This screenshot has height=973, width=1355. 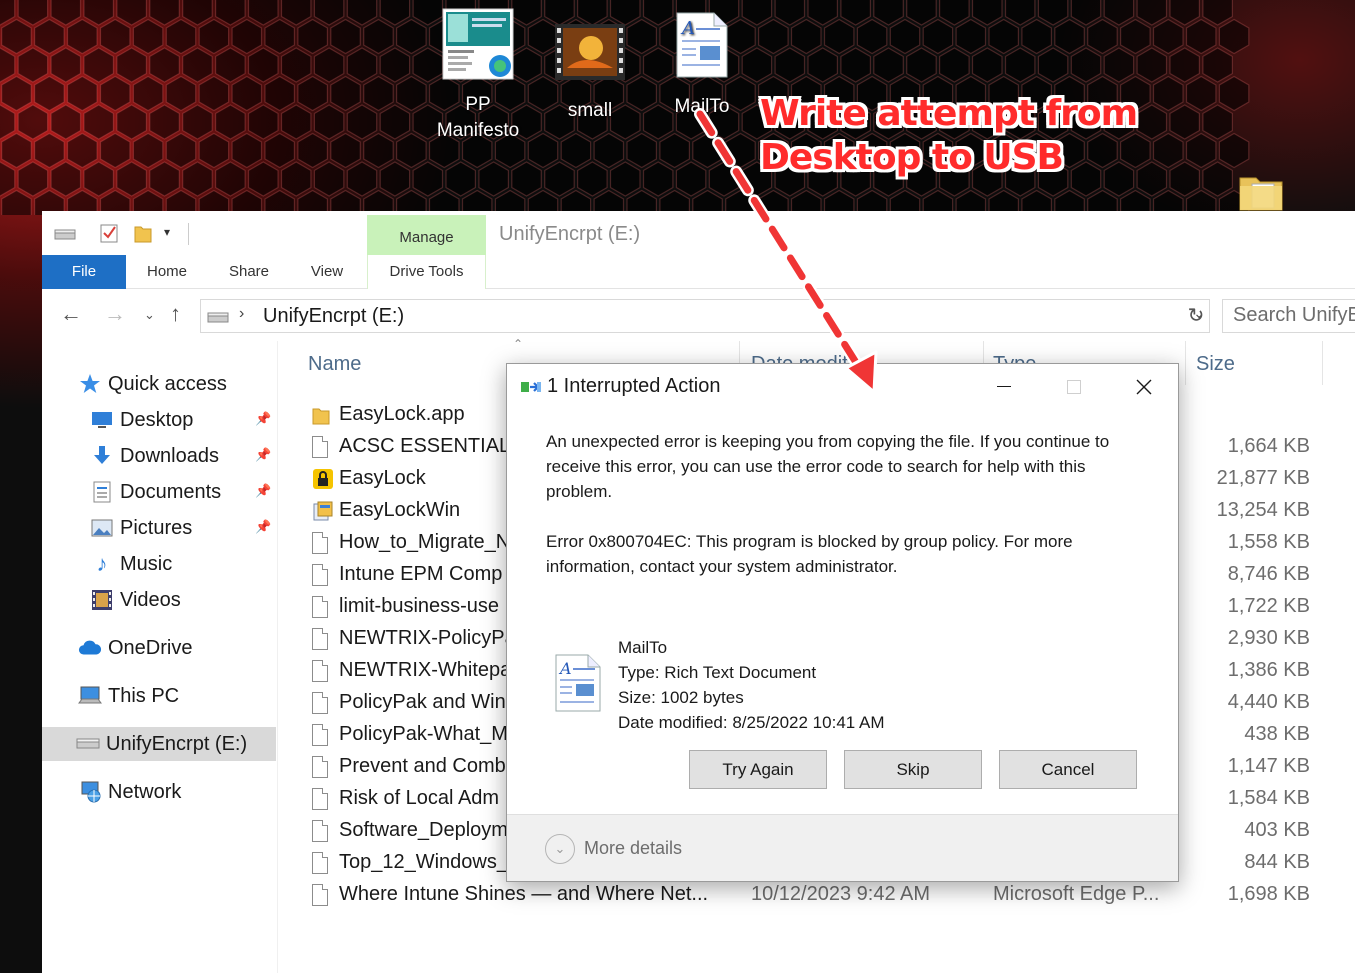 What do you see at coordinates (175, 314) in the screenshot?
I see `up-arrow-icon: ↑` at bounding box center [175, 314].